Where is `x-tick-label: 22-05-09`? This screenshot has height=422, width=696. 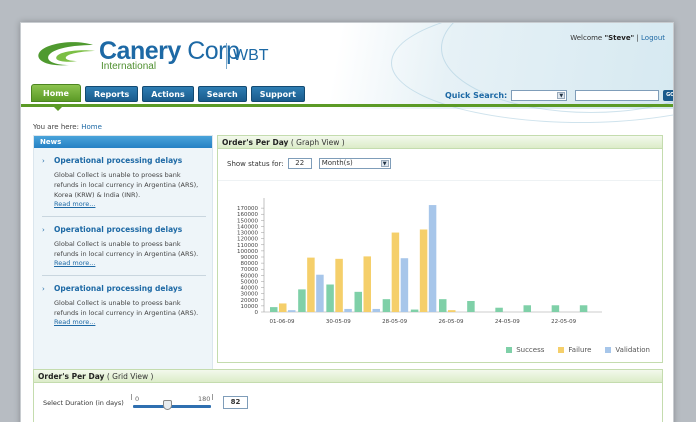 x-tick-label: 22-05-09 is located at coordinates (563, 322).